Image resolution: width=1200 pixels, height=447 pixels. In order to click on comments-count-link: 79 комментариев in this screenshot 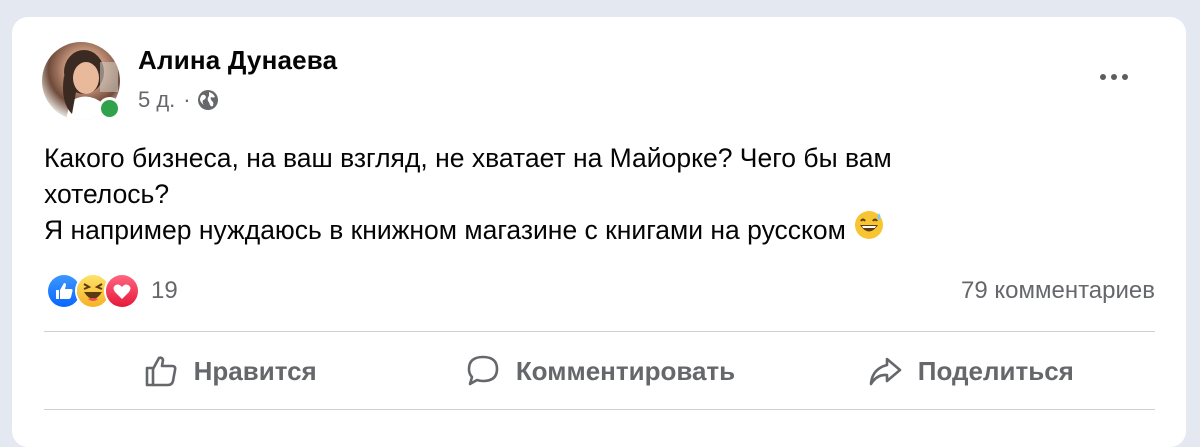, I will do `click(1058, 291)`.